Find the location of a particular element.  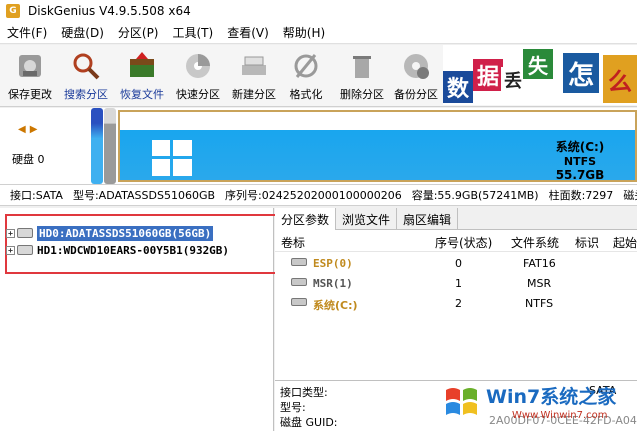

menu-bar: 文件(F) 硬盘(D) 分区(P) 工具(T) 查看(V) 帮助(H) is located at coordinates (318, 33).